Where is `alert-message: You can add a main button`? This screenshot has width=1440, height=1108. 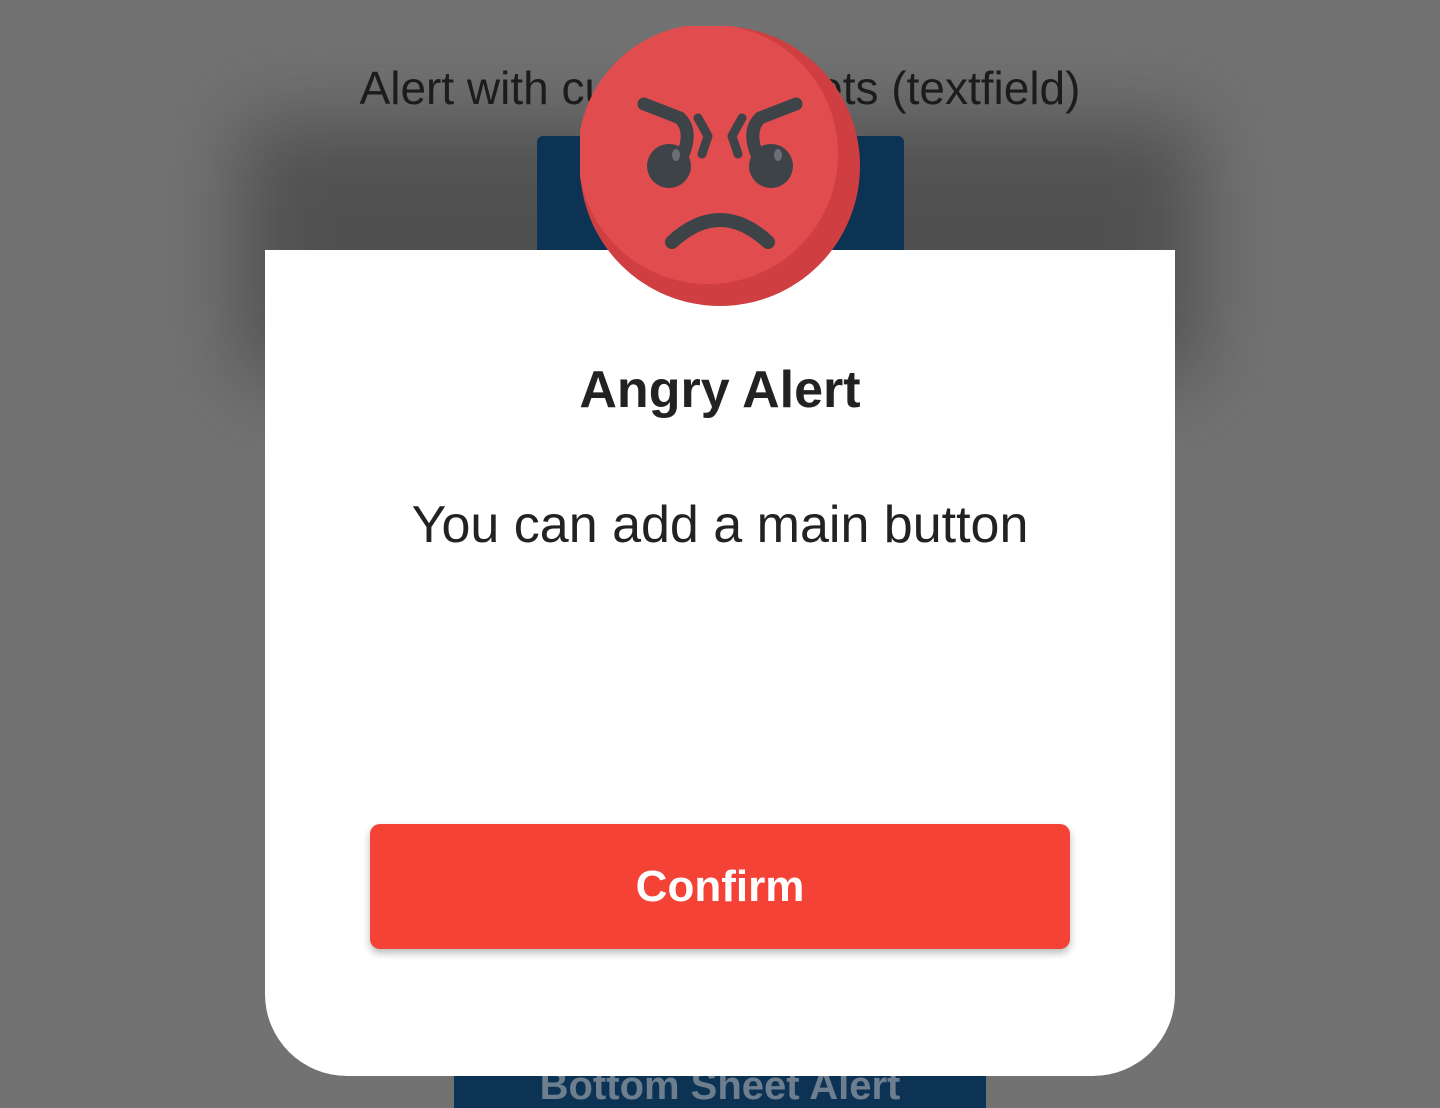
alert-message: You can add a main button is located at coordinates (720, 525).